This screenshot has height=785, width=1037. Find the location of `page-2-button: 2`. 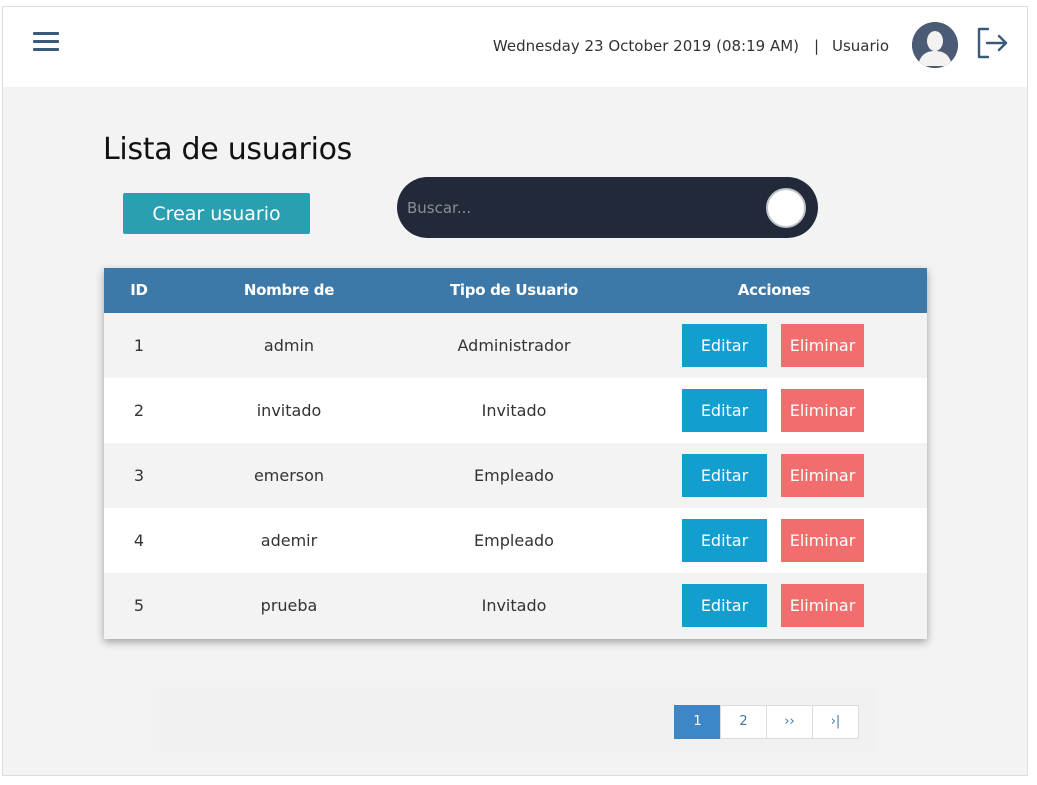

page-2-button: 2 is located at coordinates (743, 722).